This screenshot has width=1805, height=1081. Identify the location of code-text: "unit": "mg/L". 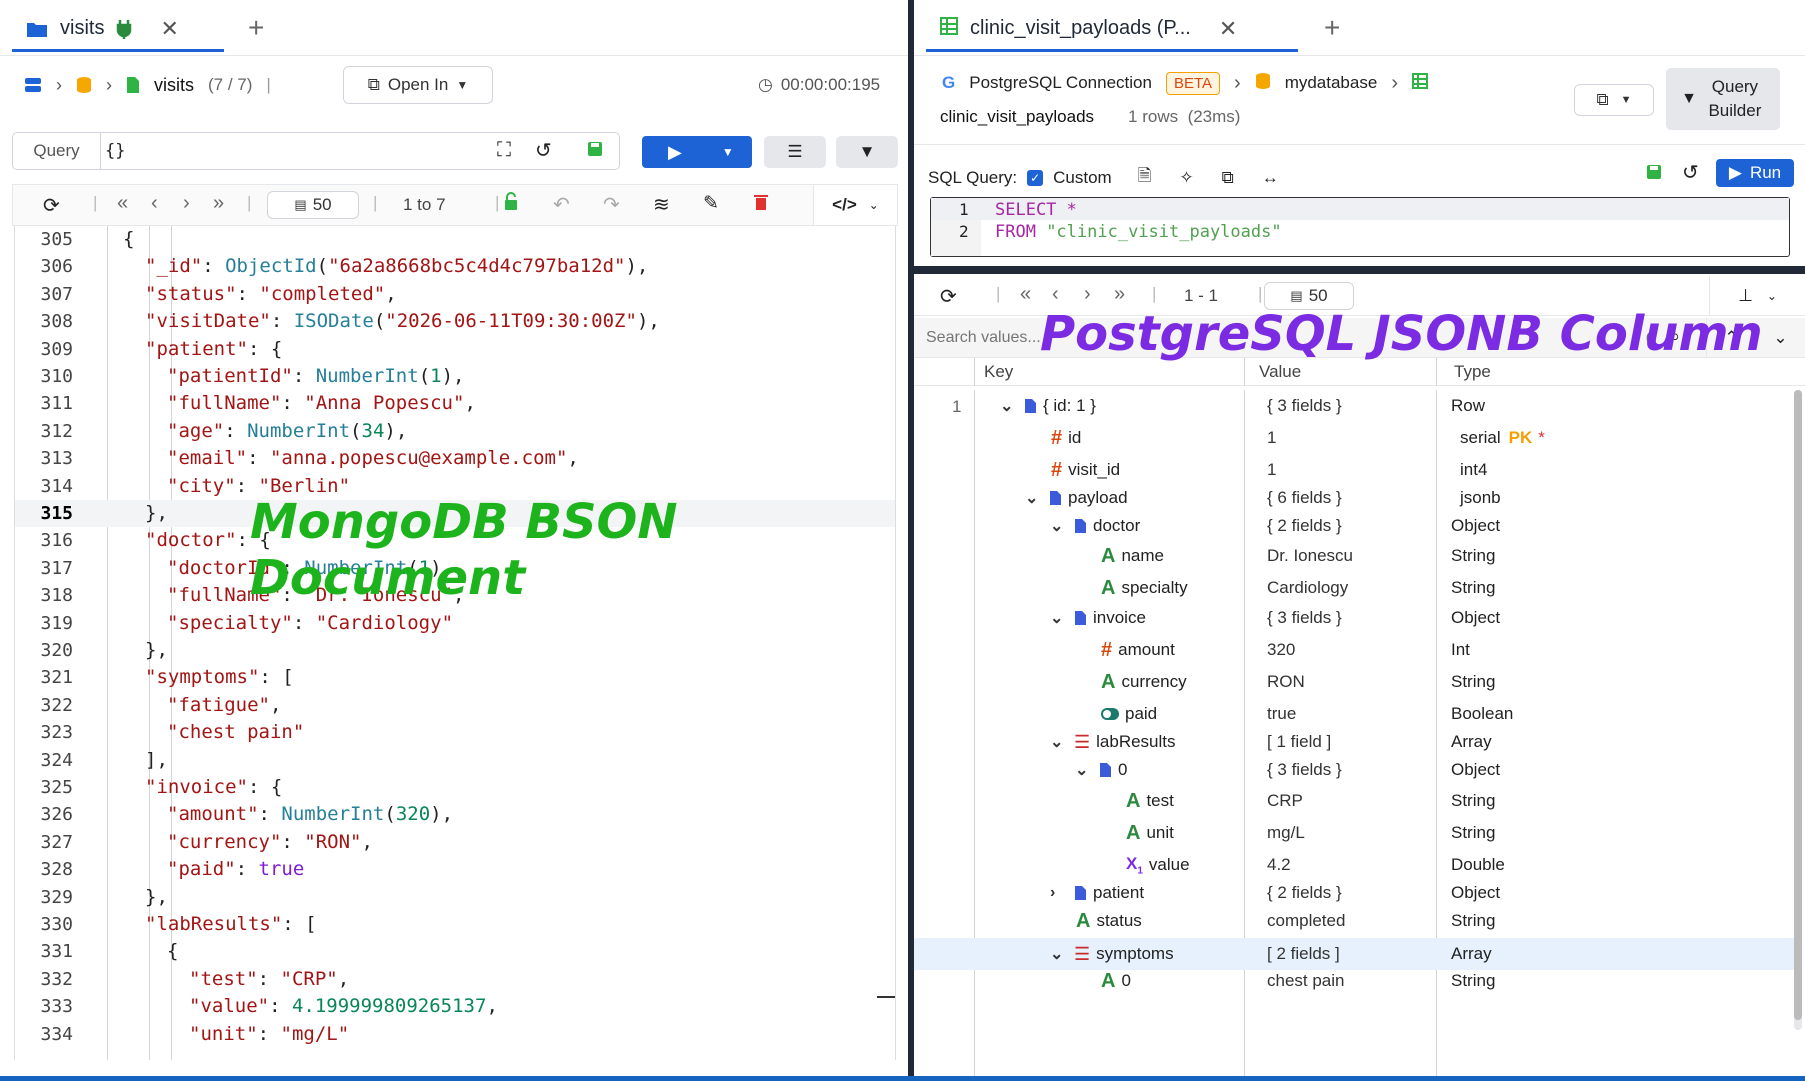
(269, 1033).